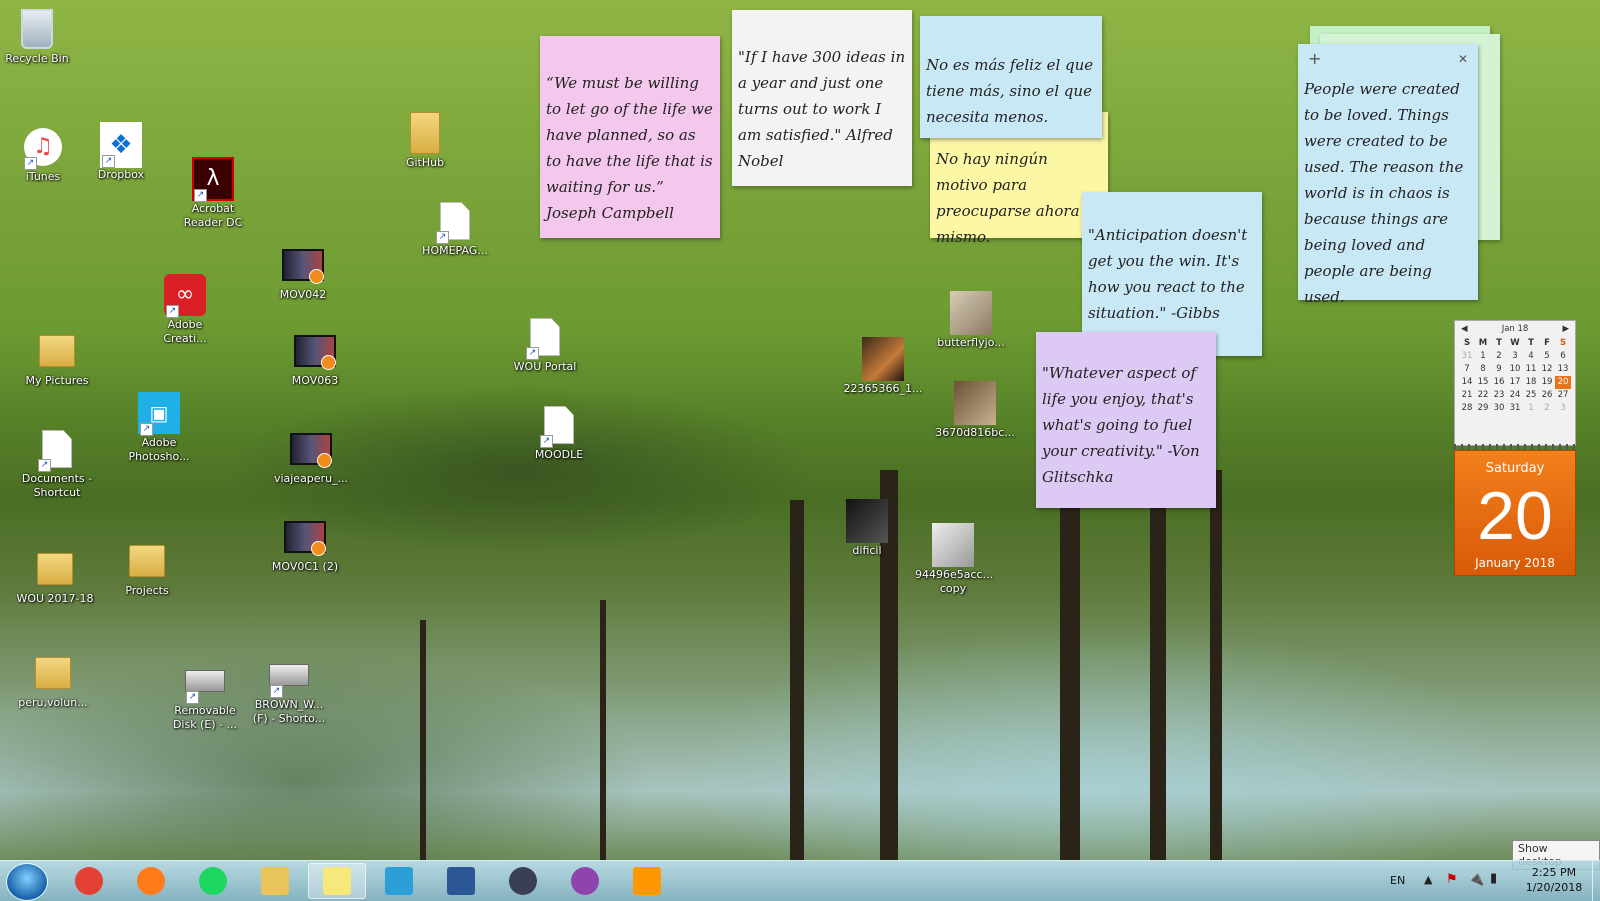  What do you see at coordinates (545, 345) in the screenshot?
I see `desktop-icon-wou-portal: ↗ WOU Portal` at bounding box center [545, 345].